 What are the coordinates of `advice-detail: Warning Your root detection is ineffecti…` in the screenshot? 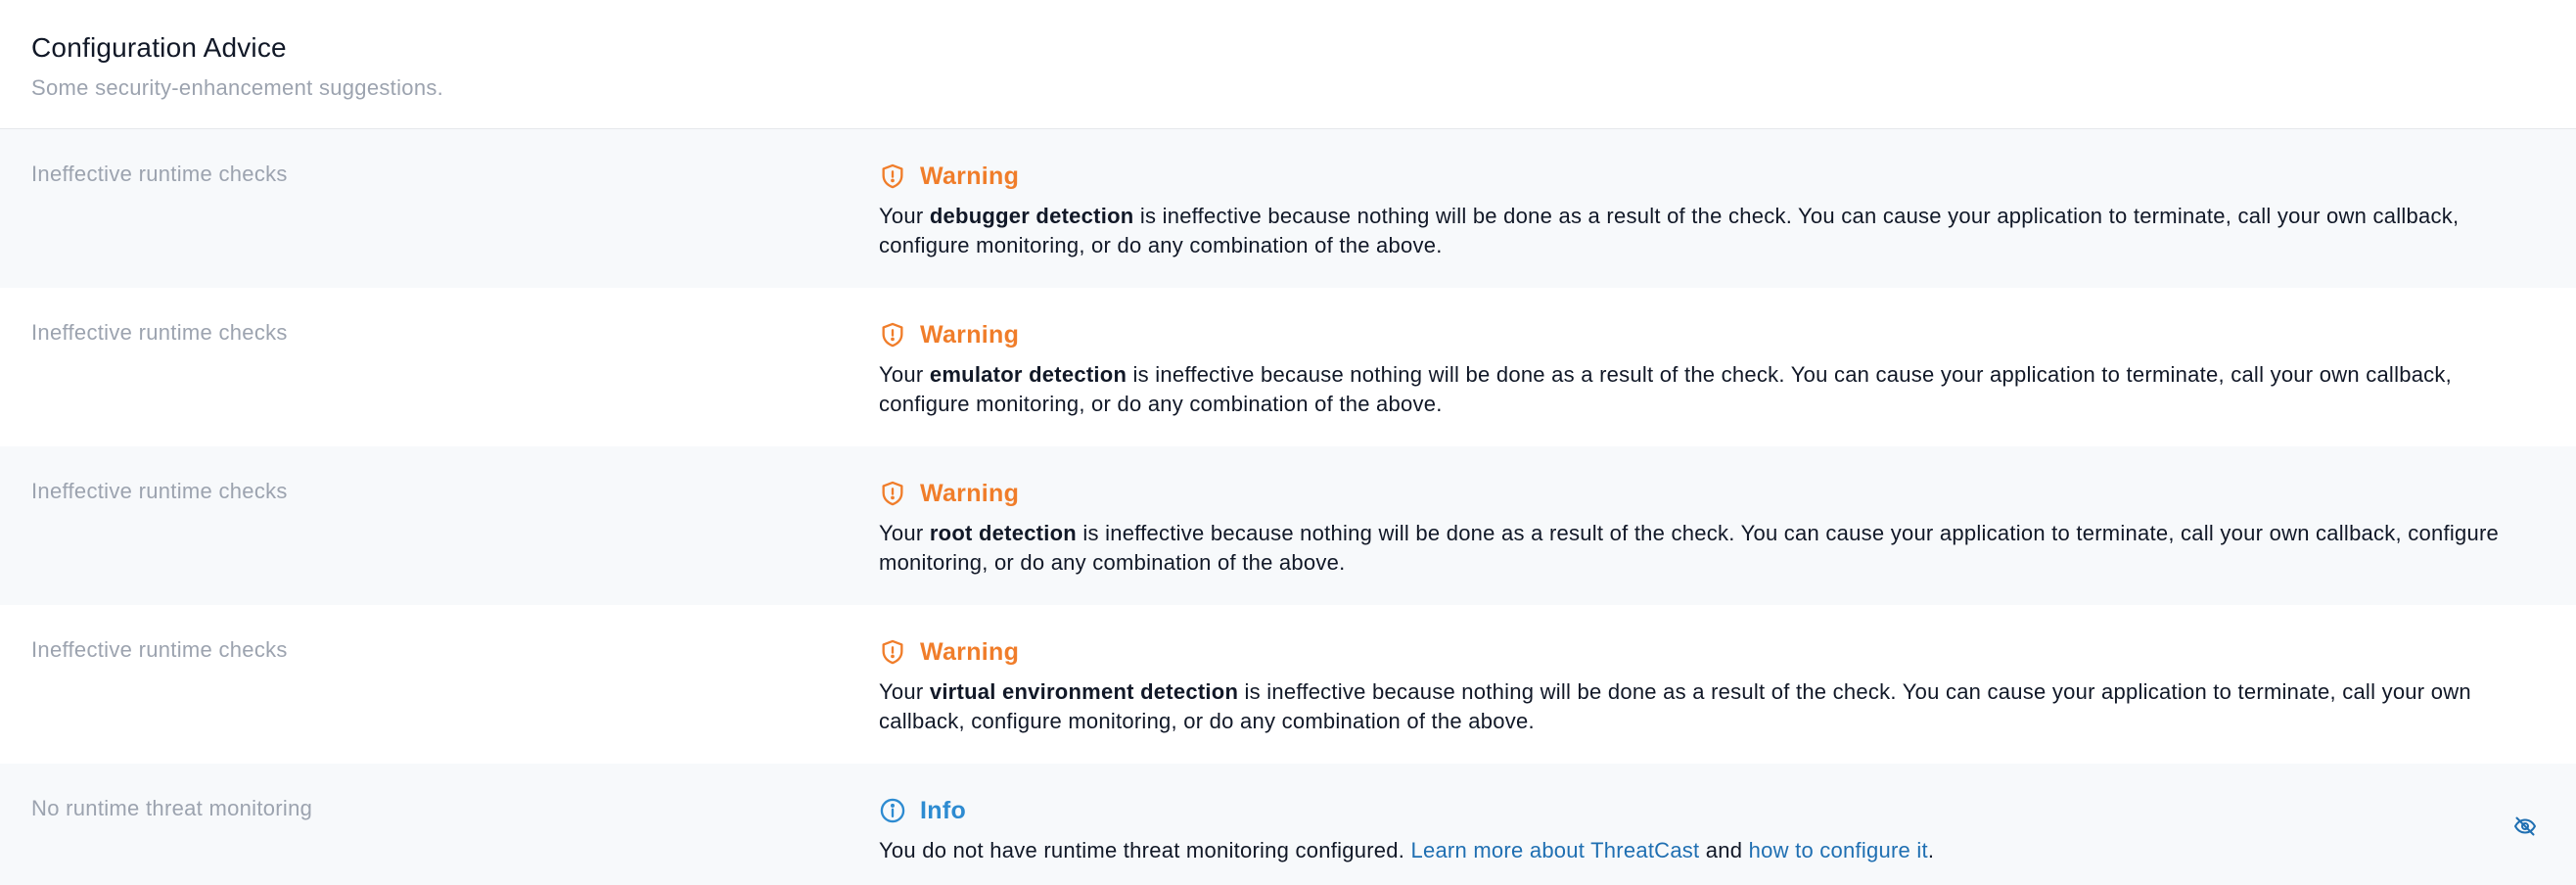 It's located at (1728, 525).